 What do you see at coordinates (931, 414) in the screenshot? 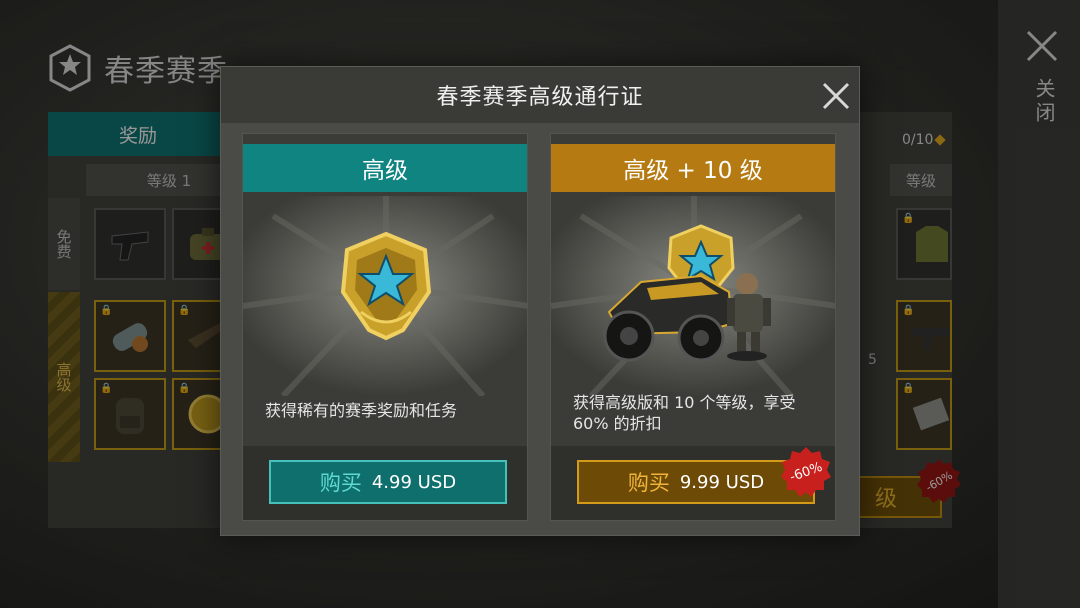
I see `plate-icon` at bounding box center [931, 414].